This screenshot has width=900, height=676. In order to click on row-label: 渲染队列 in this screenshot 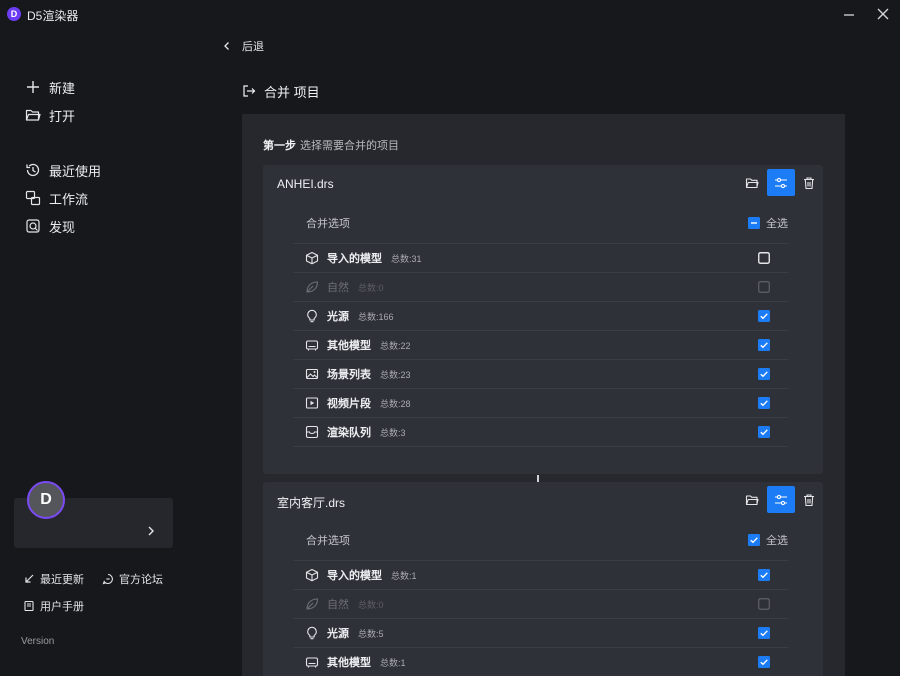, I will do `click(349, 433)`.